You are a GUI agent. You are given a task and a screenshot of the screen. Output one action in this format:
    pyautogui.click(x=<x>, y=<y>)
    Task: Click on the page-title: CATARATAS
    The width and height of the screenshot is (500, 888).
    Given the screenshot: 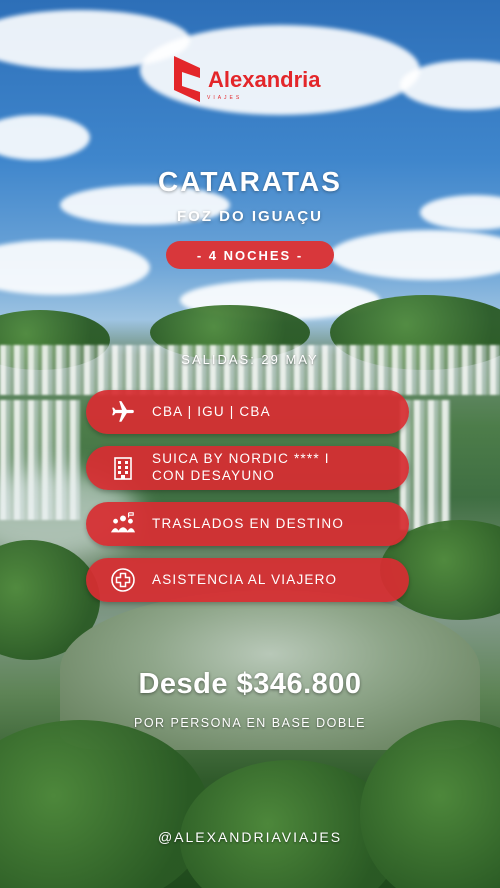 What is the action you would take?
    pyautogui.click(x=250, y=181)
    